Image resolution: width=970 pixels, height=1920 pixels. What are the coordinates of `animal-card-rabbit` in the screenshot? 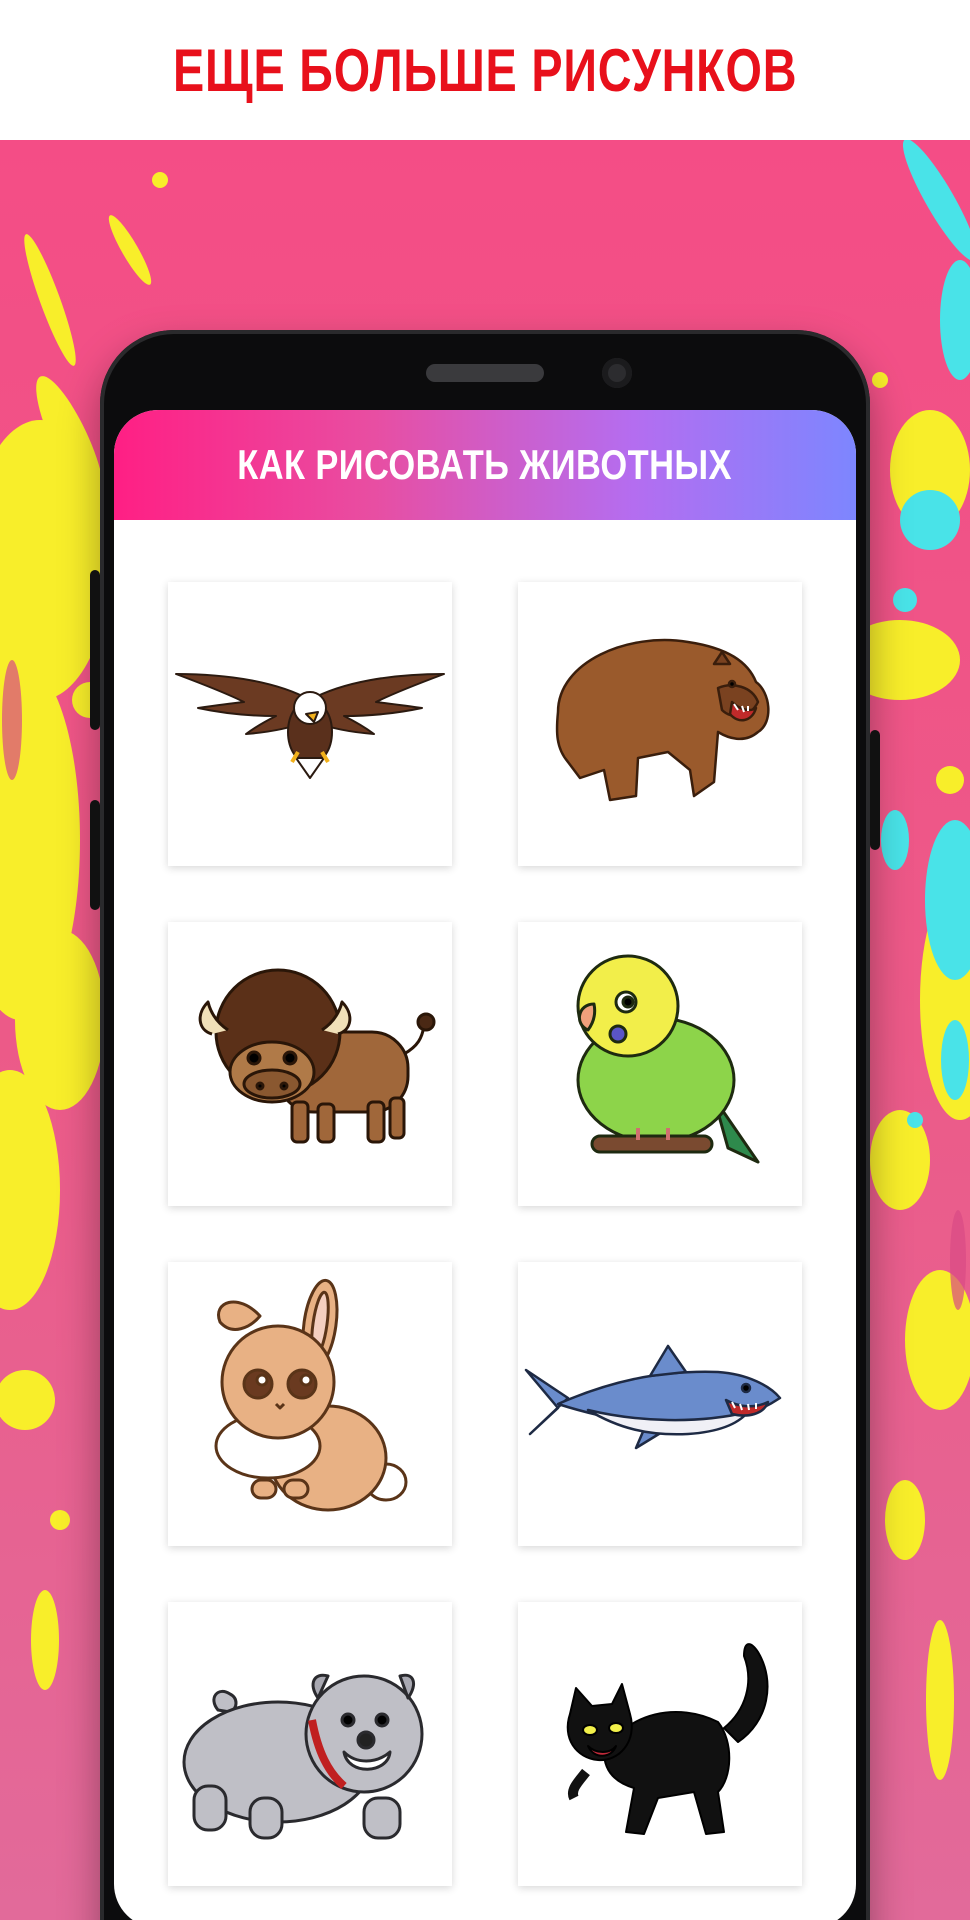 It's located at (310, 1404).